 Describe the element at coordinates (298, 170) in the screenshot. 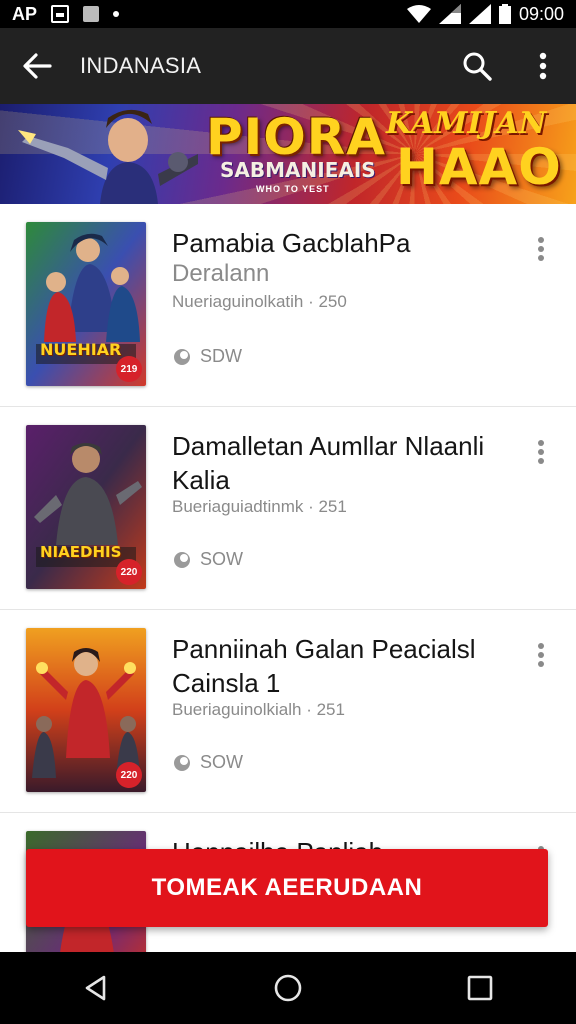

I see `banner-subtitle: SABMANIEAIS` at that location.